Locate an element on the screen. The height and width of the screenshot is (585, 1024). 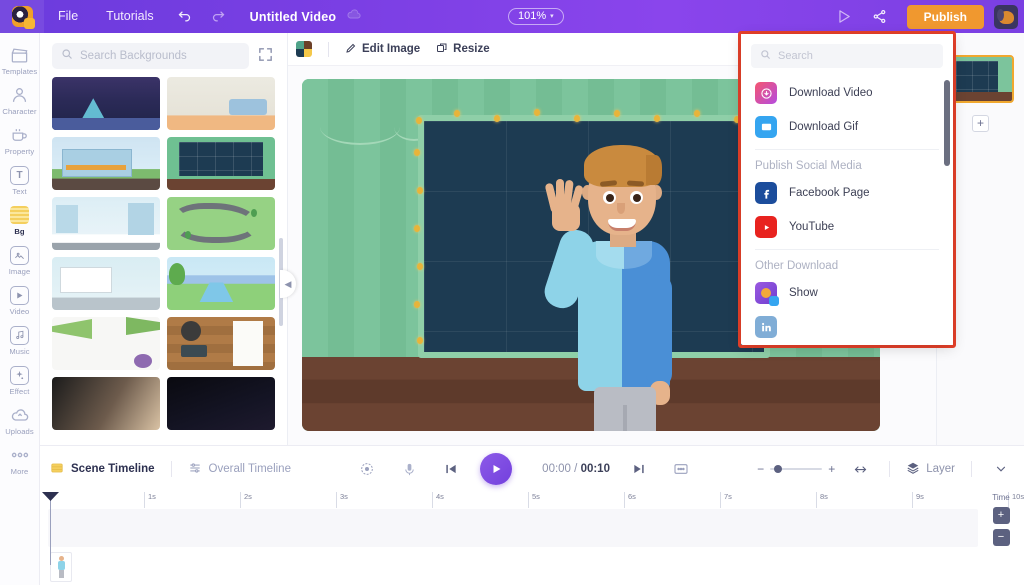
caption-icon is located at coordinates (681, 469).